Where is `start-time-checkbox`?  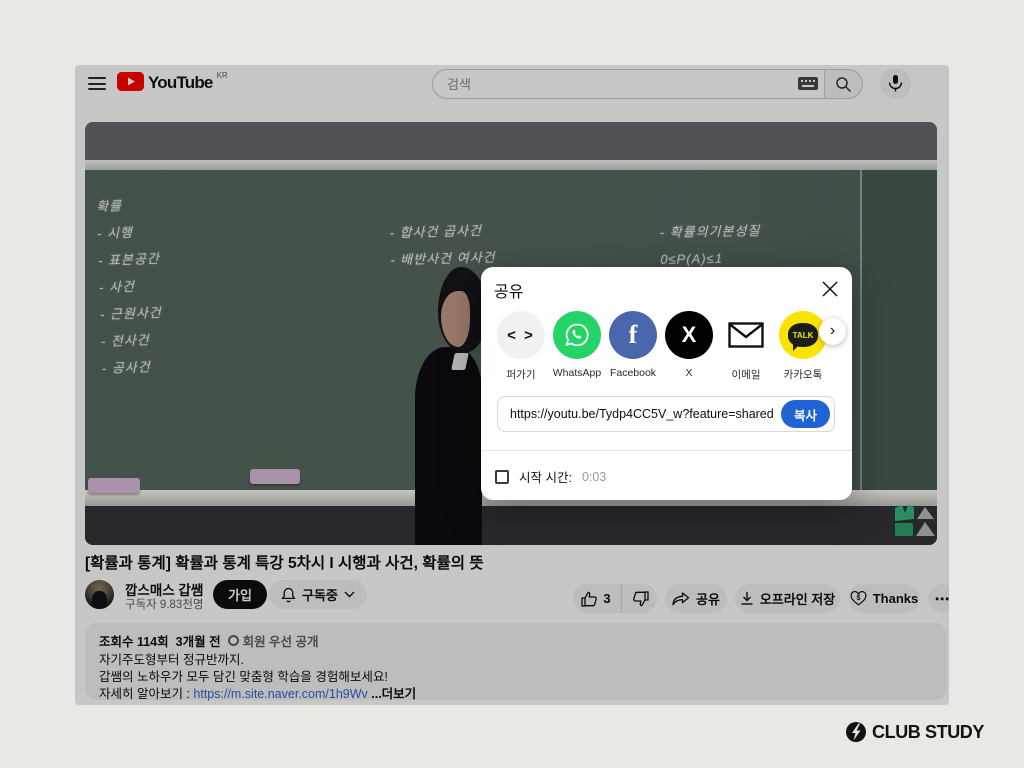
start-time-checkbox is located at coordinates (502, 476).